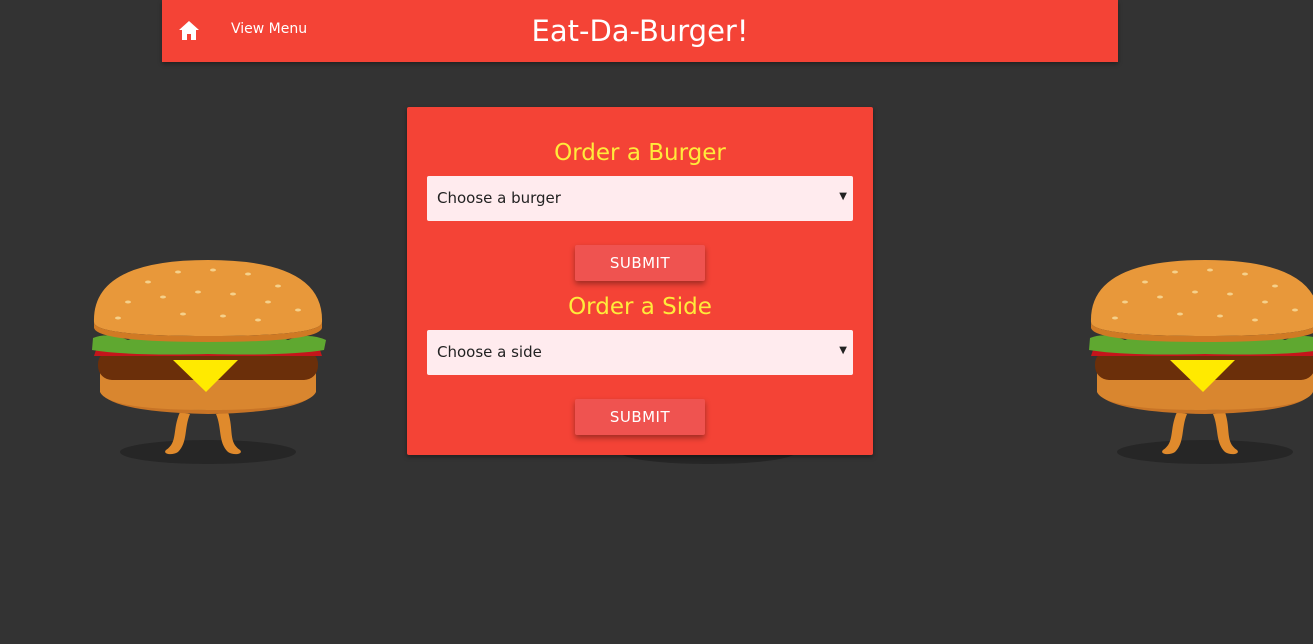 The image size is (1313, 644). What do you see at coordinates (269, 29) in the screenshot?
I see `view-menu-link: View Menu` at bounding box center [269, 29].